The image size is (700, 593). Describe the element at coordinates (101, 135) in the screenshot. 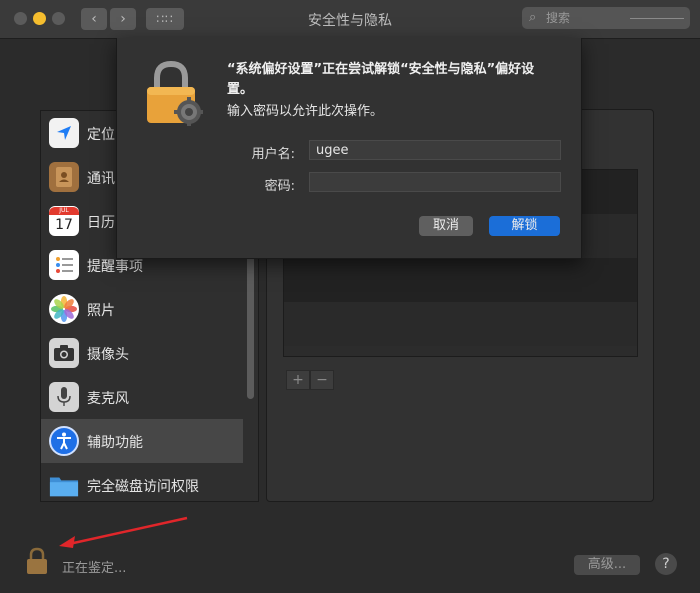

I see `sidebar-item-label: 定位` at that location.